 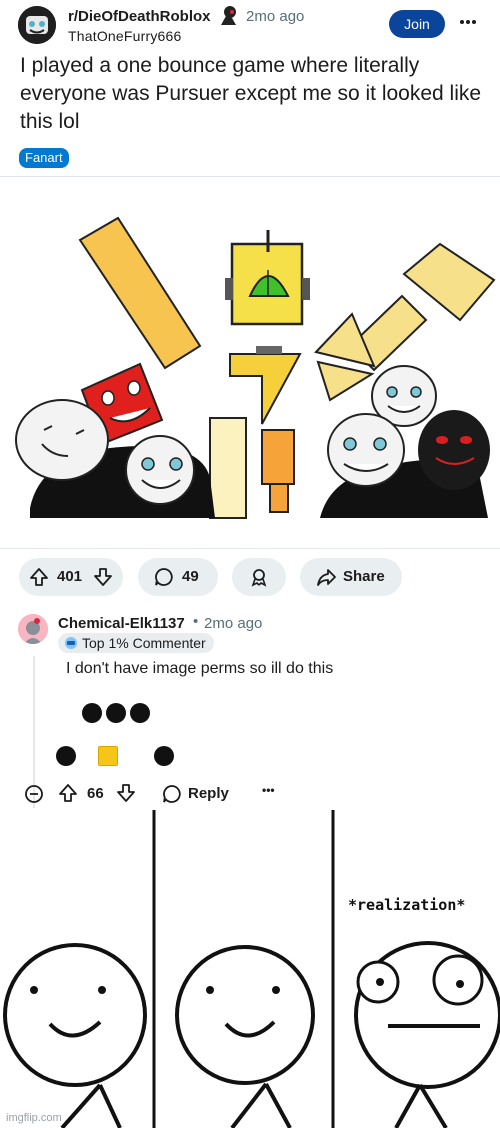 What do you see at coordinates (208, 793) in the screenshot?
I see `reply-button: Reply` at bounding box center [208, 793].